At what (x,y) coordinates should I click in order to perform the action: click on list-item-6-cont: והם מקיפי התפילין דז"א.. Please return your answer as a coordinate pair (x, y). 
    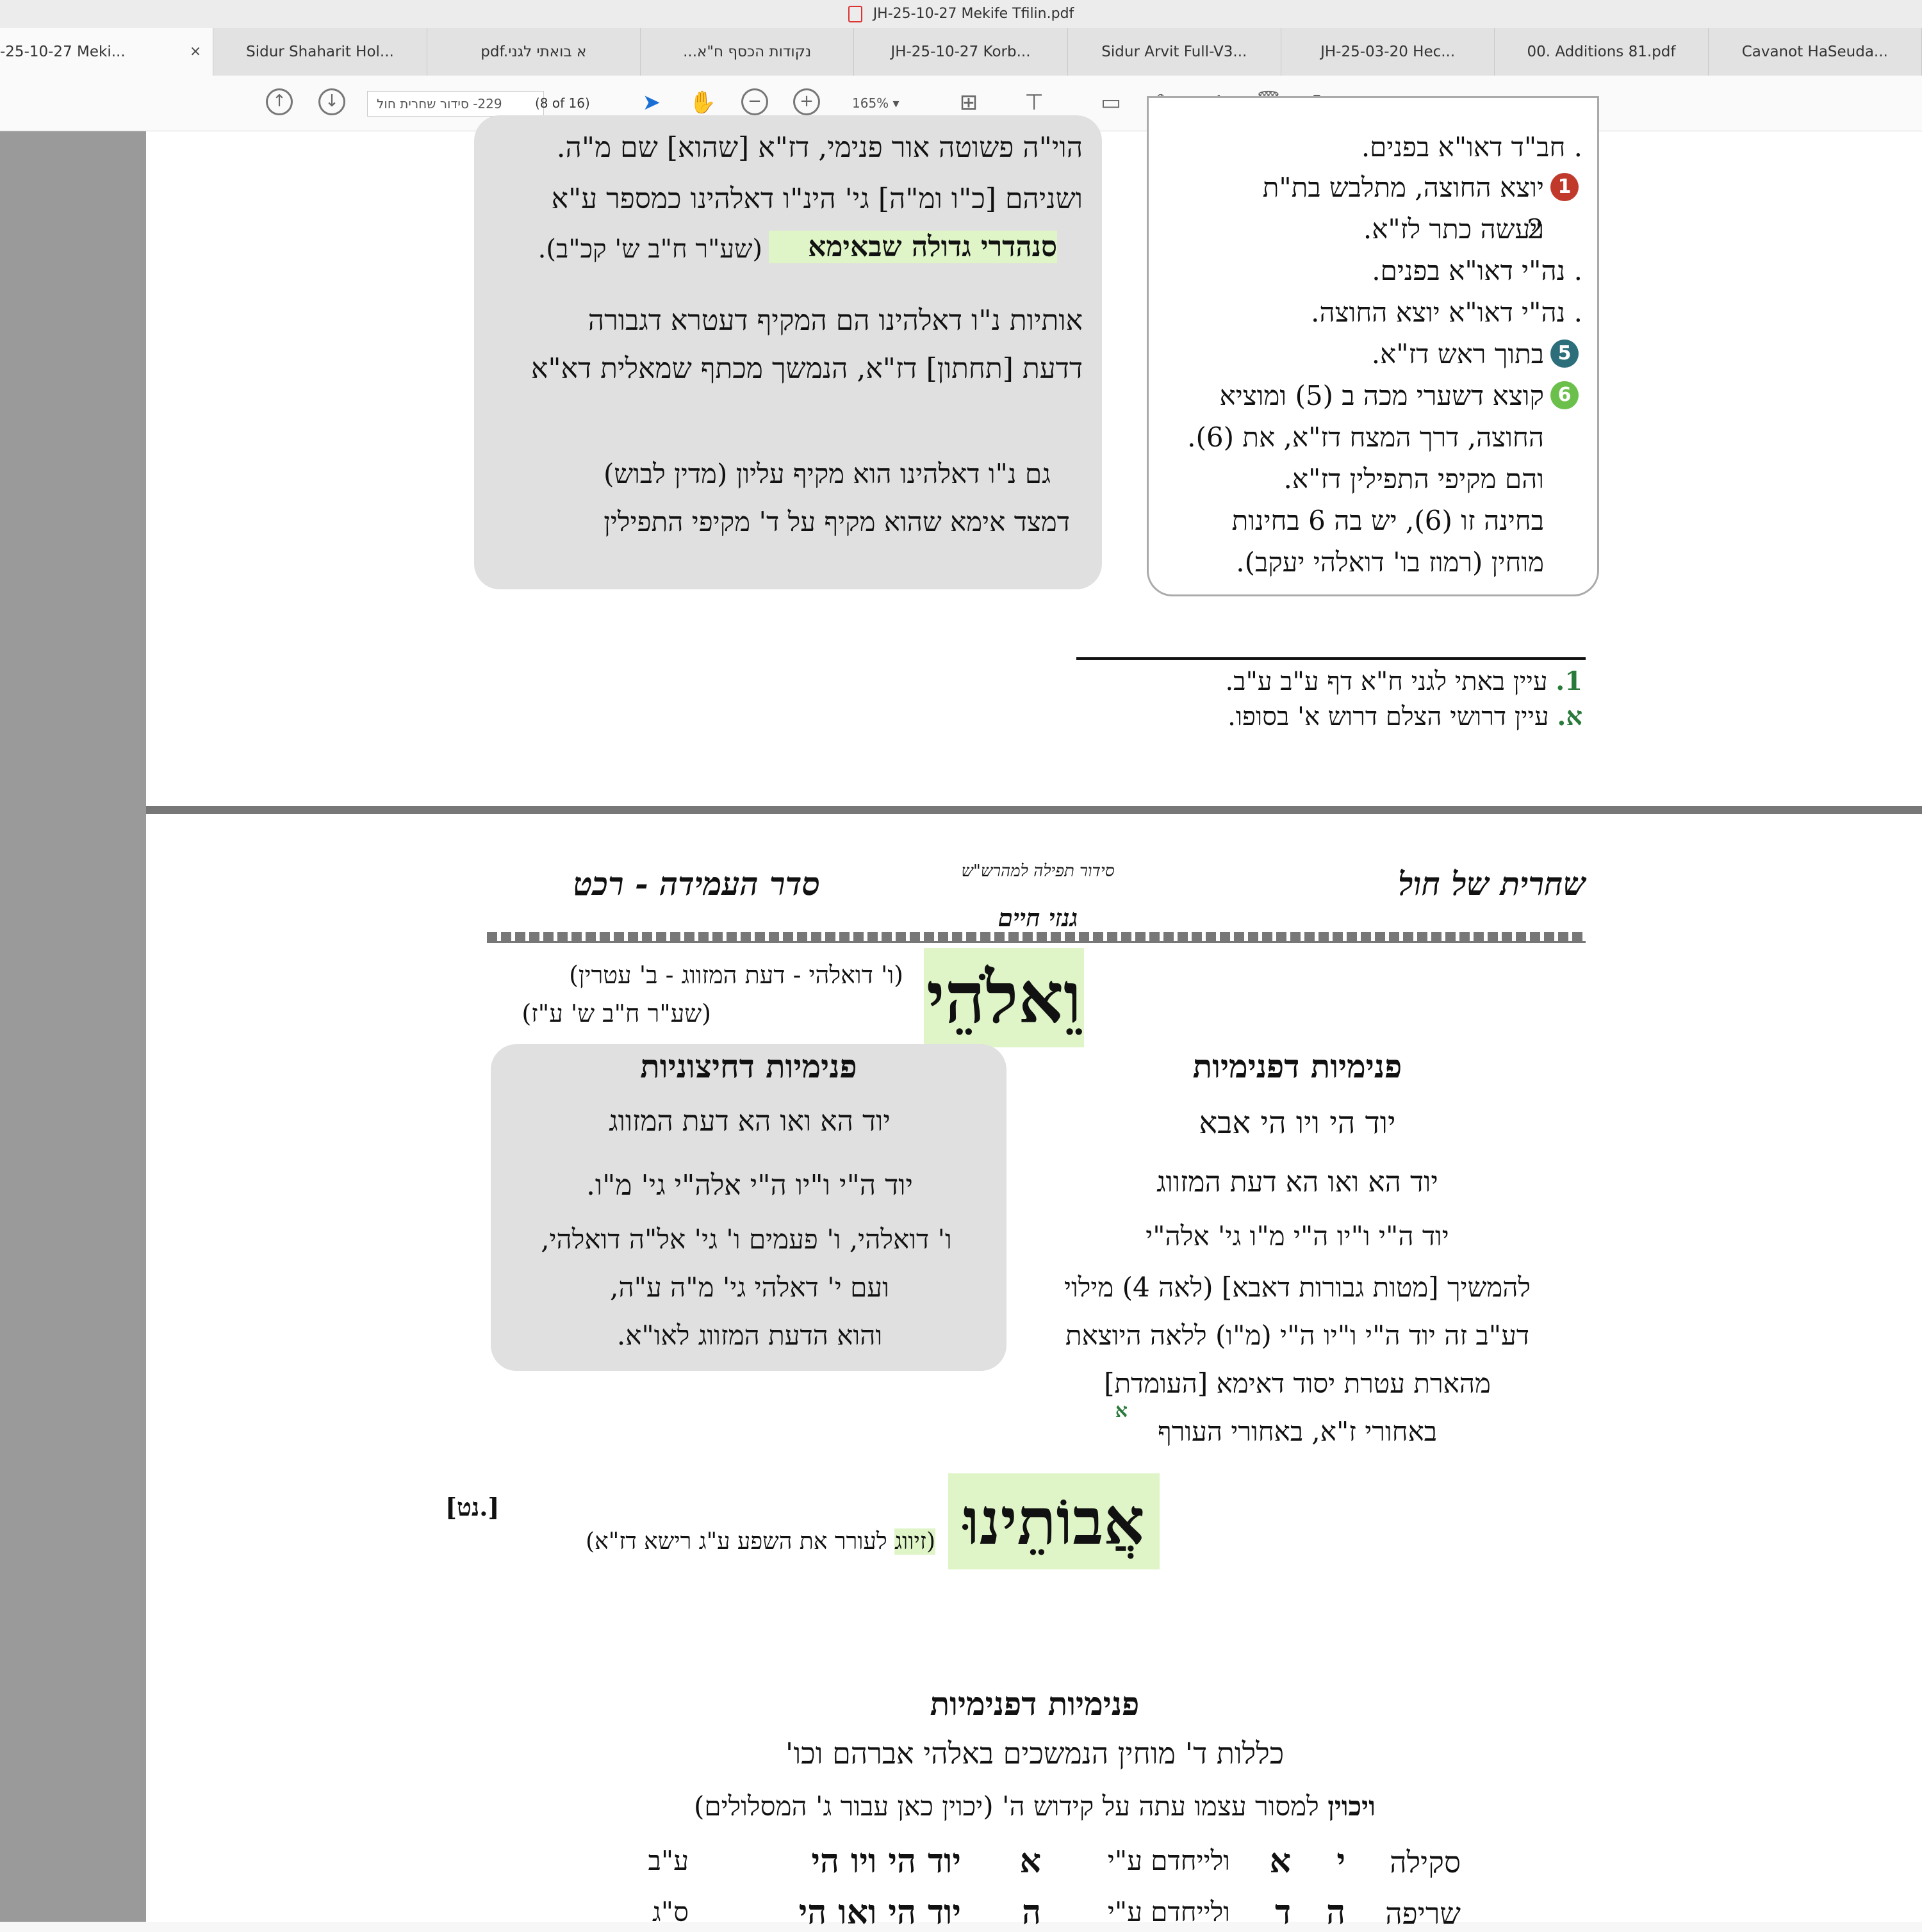
    Looking at the image, I should click on (1413, 479).